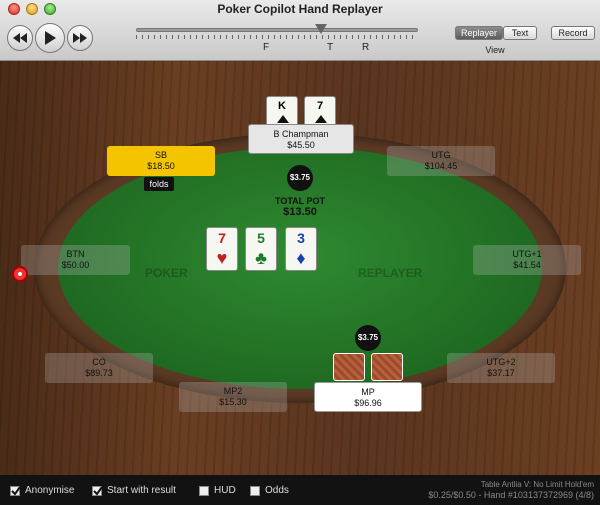 The image size is (600, 505). What do you see at coordinates (301, 258) in the screenshot?
I see `diamond-icon: ♦` at bounding box center [301, 258].